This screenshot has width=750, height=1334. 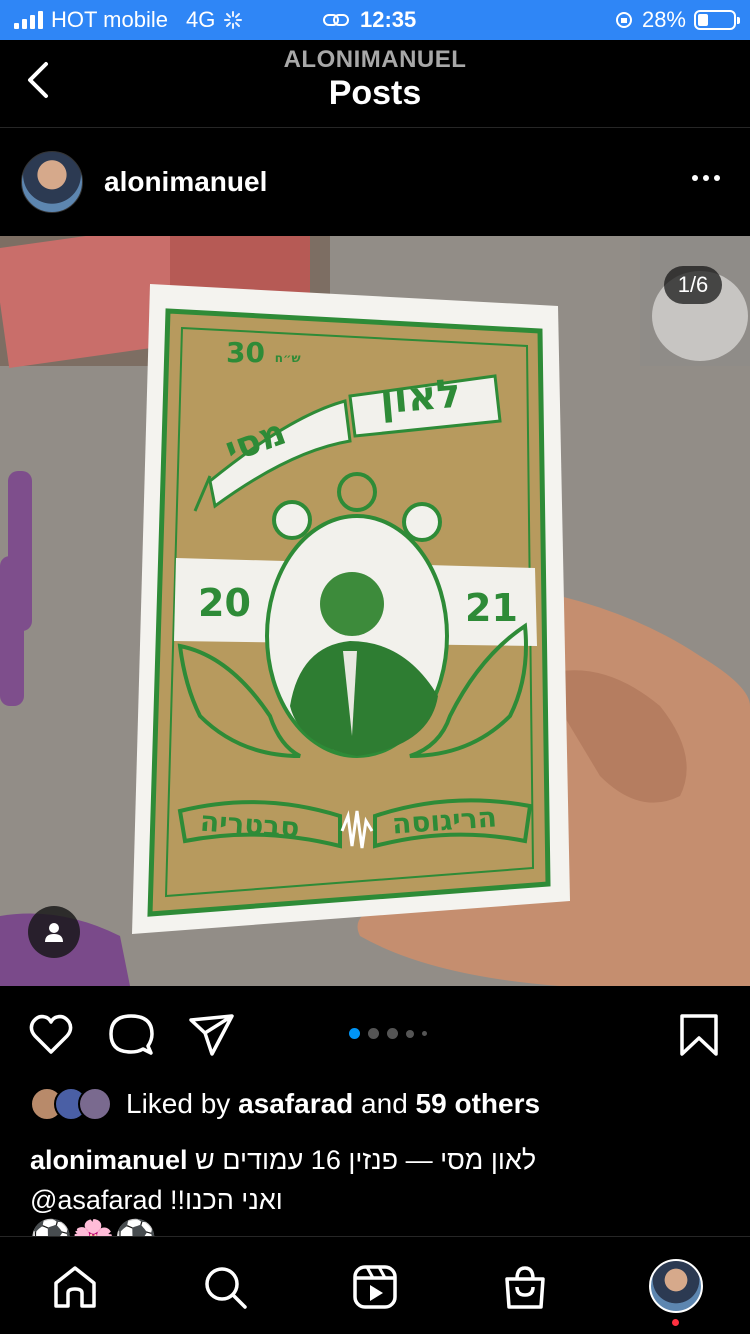 I want to click on card-price-value: 30, so click(x=245, y=352).